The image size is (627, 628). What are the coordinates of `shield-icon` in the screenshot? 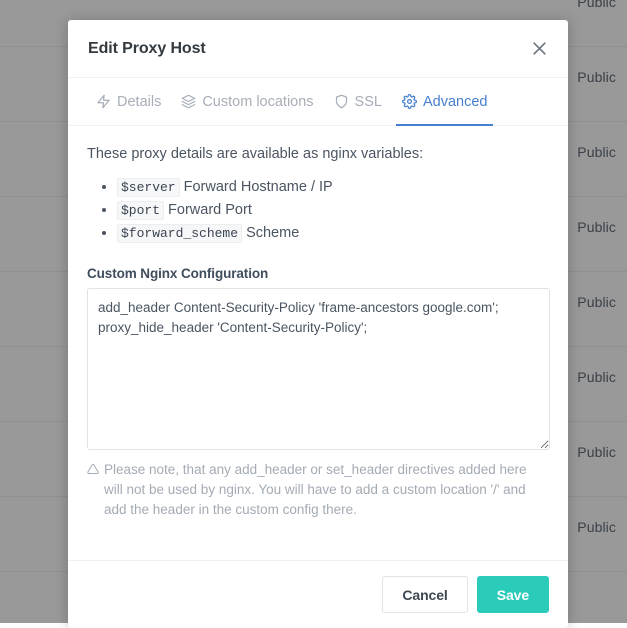 It's located at (341, 101).